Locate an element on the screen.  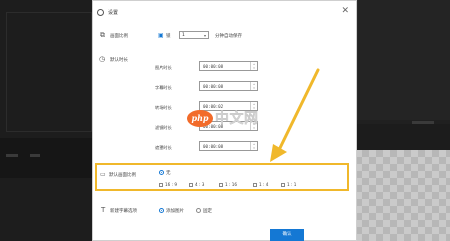
mask-duration-input: 00:00:08 ▴ ▾ is located at coordinates (228, 146).